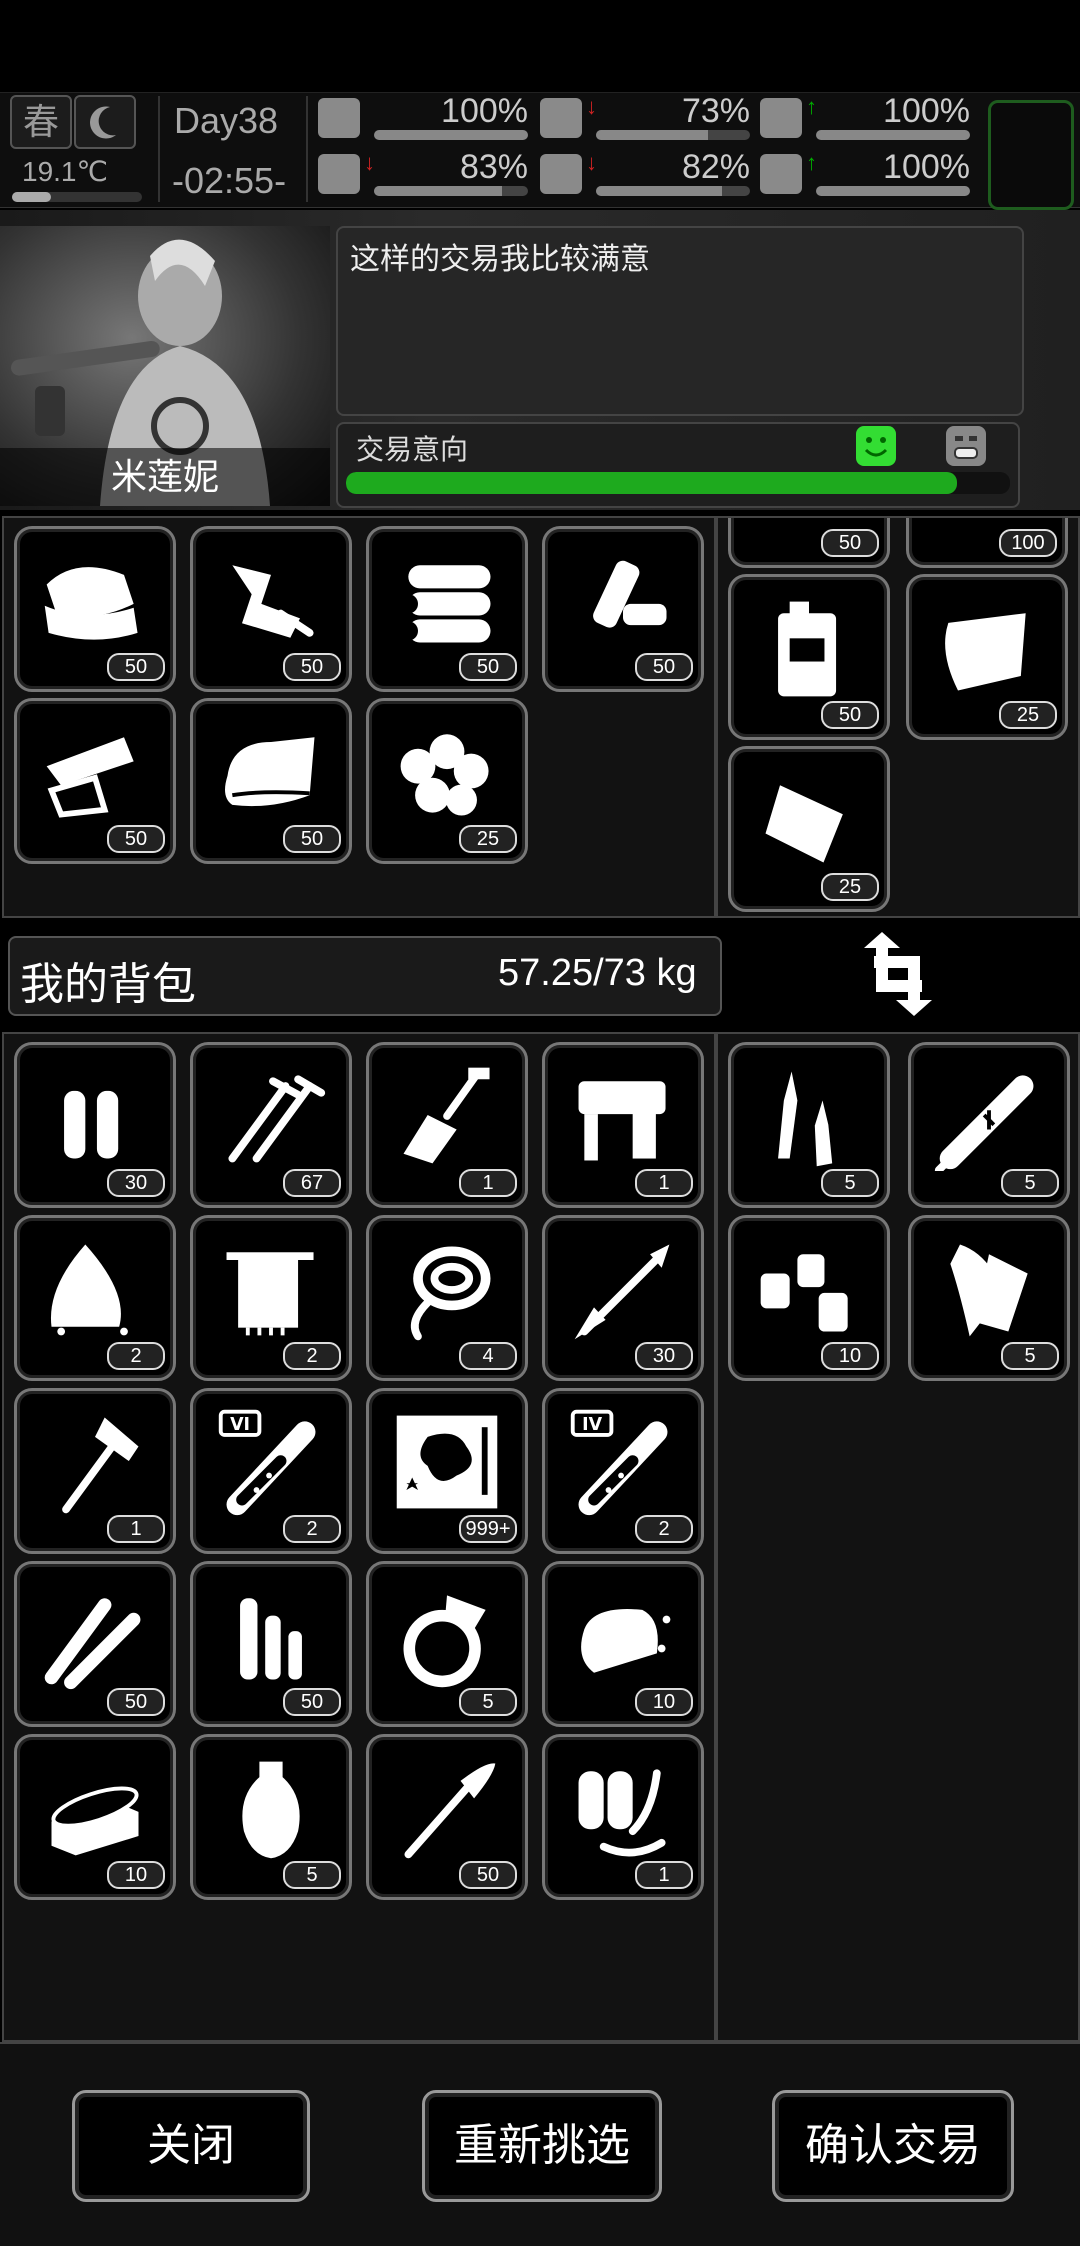 This screenshot has width=1080, height=2246. What do you see at coordinates (1031, 155) in the screenshot?
I see `equipment-slot` at bounding box center [1031, 155].